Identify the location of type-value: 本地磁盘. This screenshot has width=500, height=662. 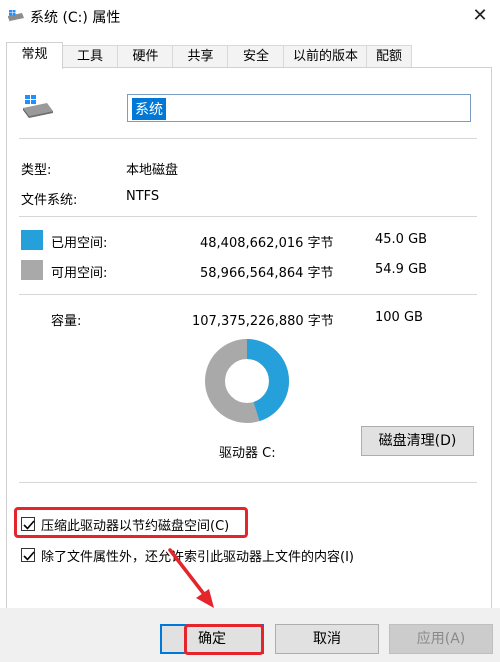
(152, 170).